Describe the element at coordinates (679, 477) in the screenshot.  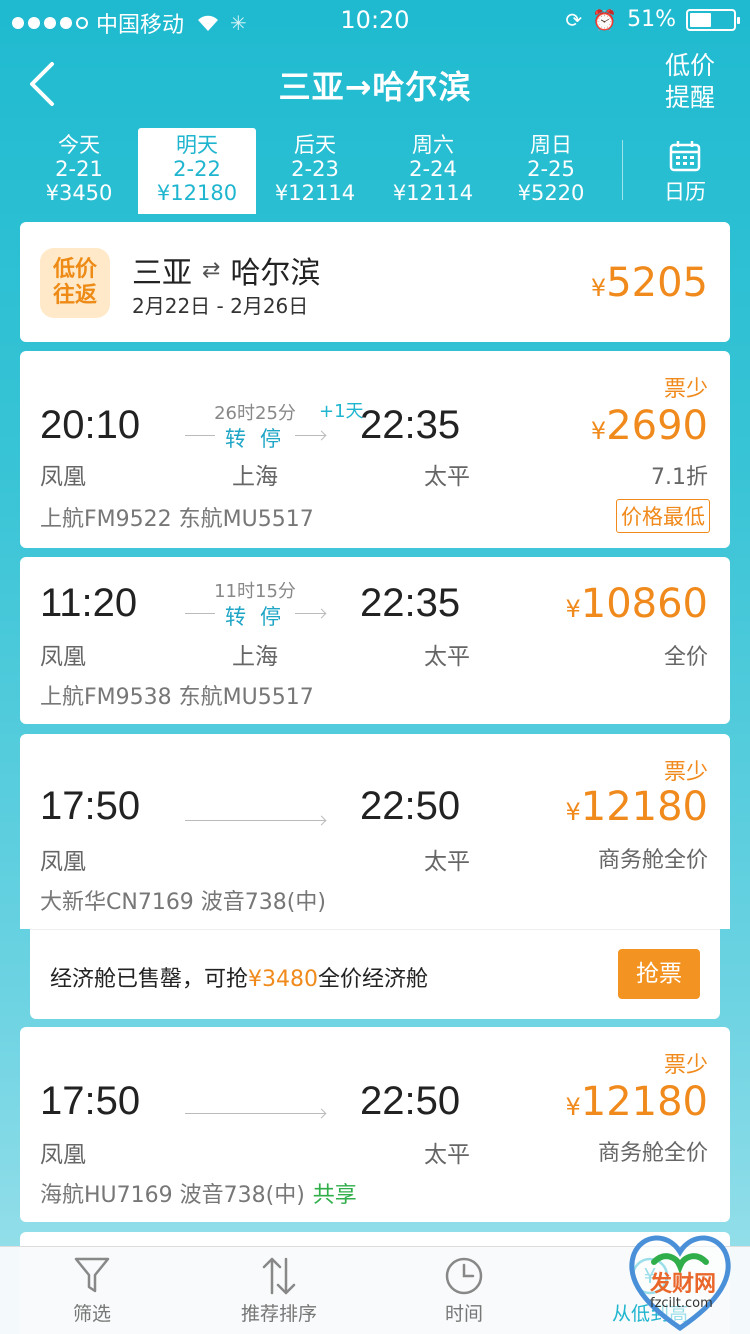
I see `discount-label: 7.1折` at that location.